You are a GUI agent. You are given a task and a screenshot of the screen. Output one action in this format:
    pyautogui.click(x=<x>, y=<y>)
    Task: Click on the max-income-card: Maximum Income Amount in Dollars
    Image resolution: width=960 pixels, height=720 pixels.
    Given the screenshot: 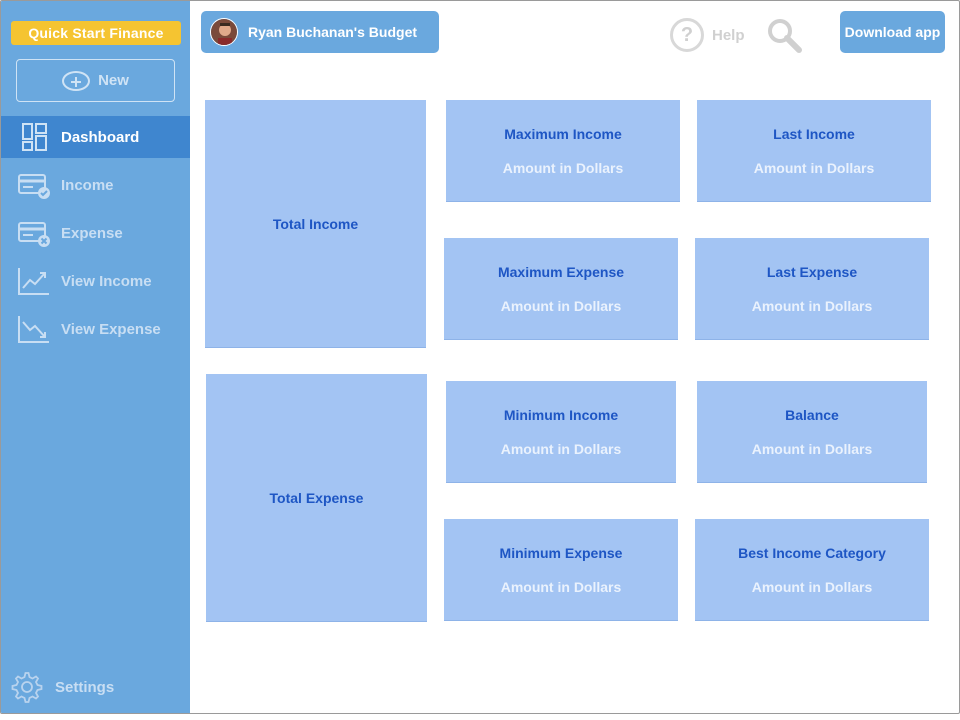 What is the action you would take?
    pyautogui.click(x=563, y=151)
    